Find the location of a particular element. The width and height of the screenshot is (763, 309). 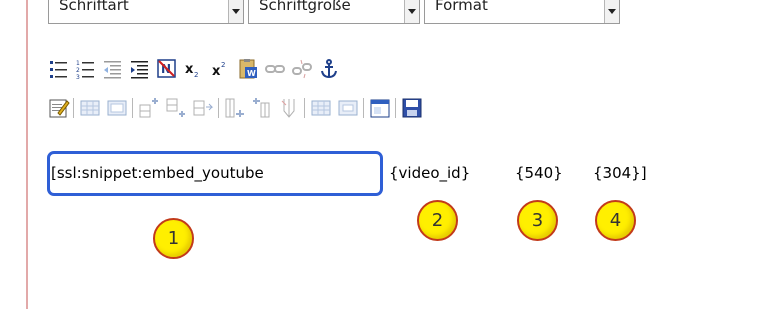

width-param: {540} is located at coordinates (539, 173).